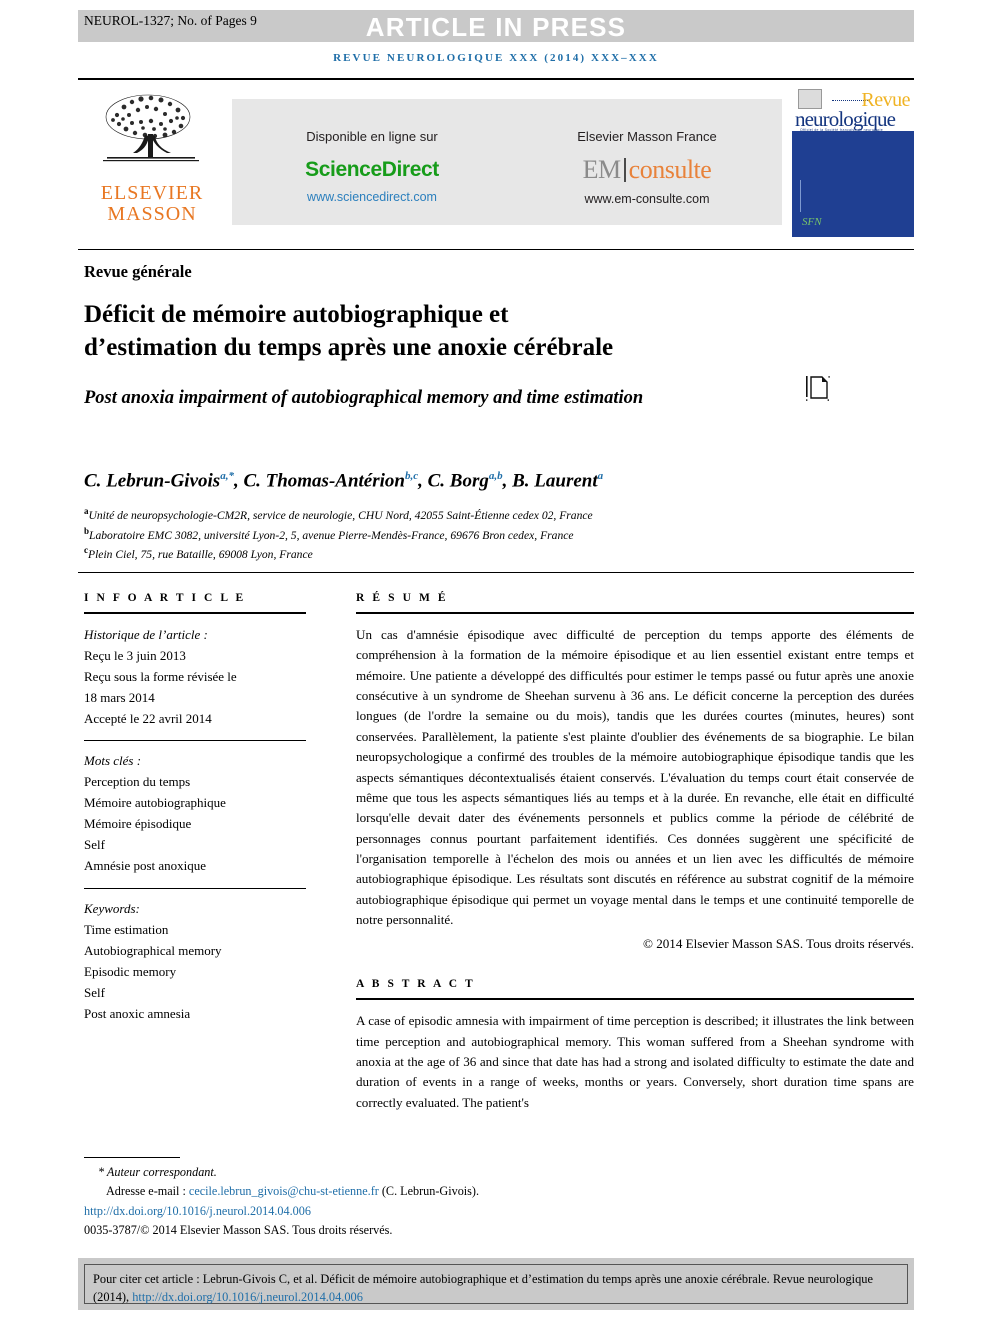 Image resolution: width=992 pixels, height=1323 pixels. What do you see at coordinates (165, 598) in the screenshot?
I see `info-article-heading: I N F O A R T I C L E` at bounding box center [165, 598].